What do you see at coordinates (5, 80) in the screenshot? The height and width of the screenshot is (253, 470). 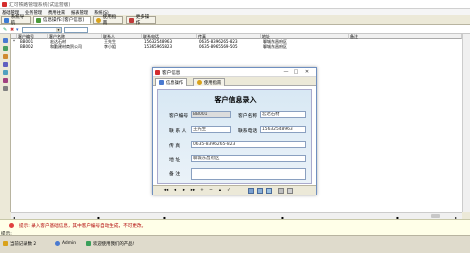 I see `settings-icon` at bounding box center [5, 80].